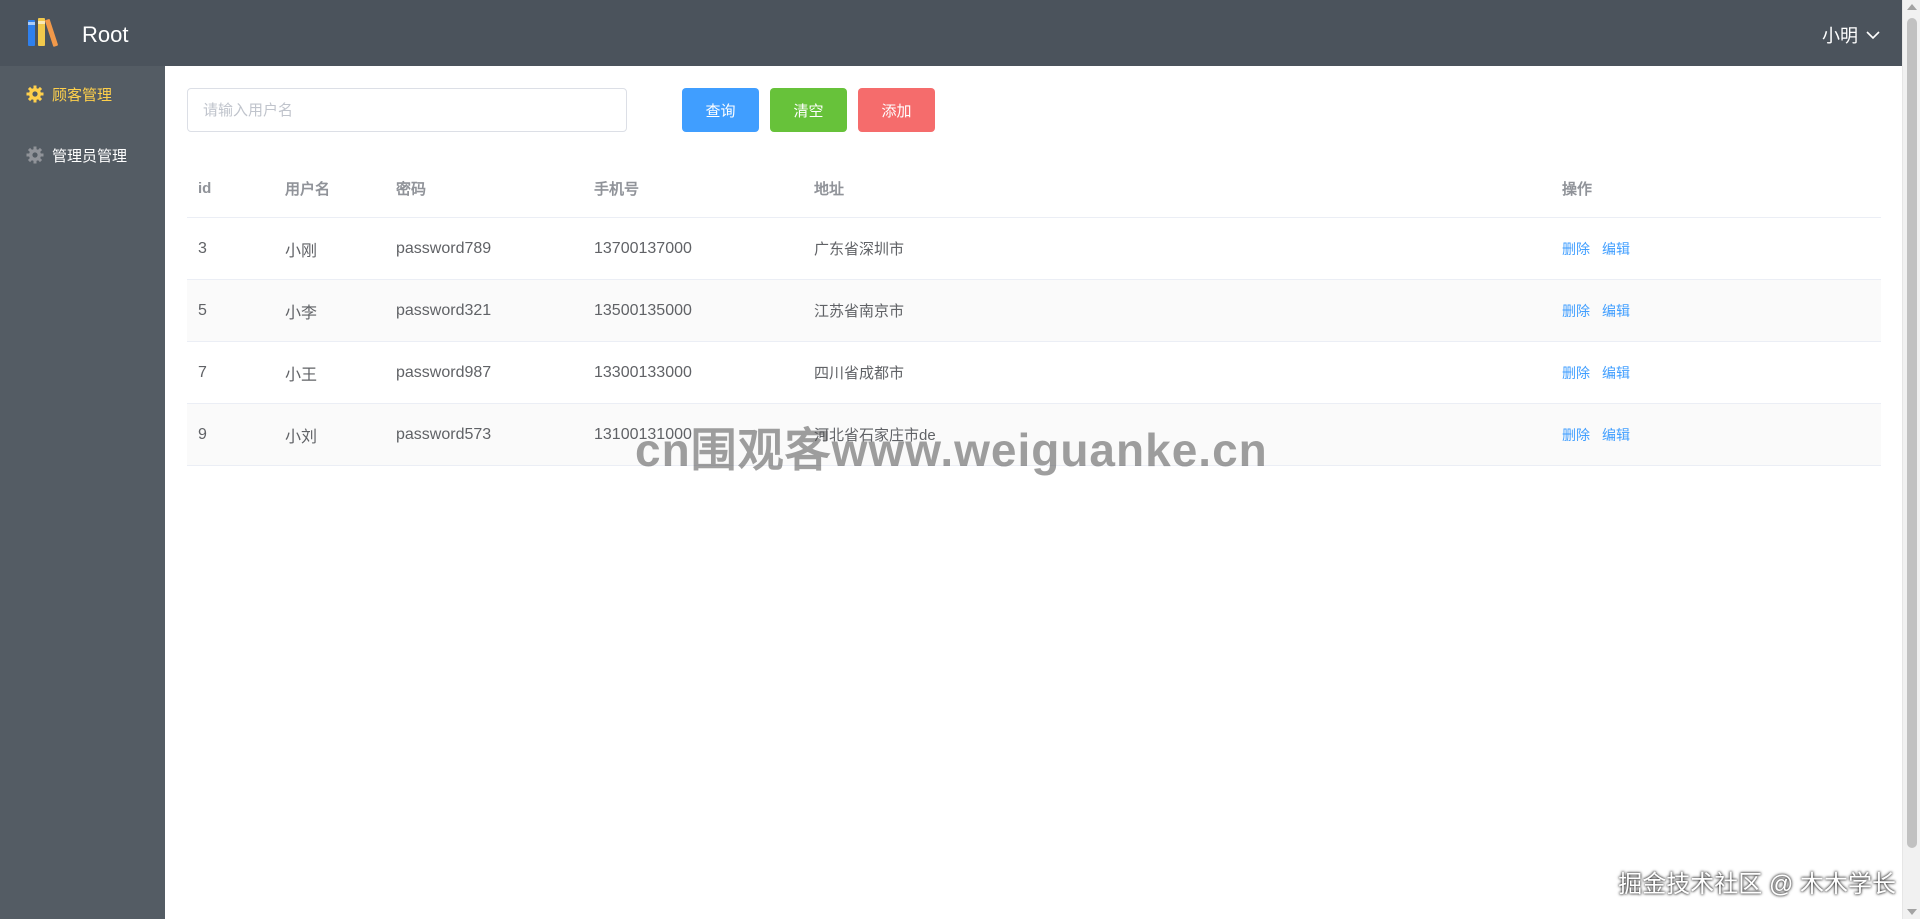  What do you see at coordinates (829, 189) in the screenshot?
I see `column-header-address: 地址` at bounding box center [829, 189].